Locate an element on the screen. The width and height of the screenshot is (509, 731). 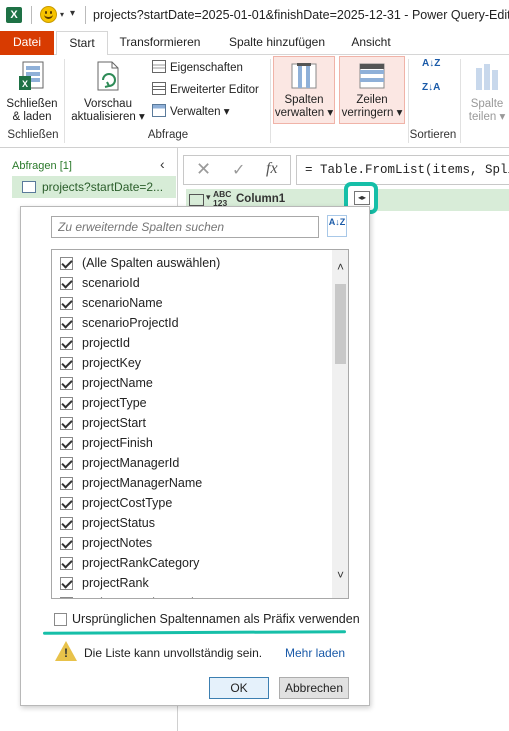
tab-view: Ansicht is located at coordinates (371, 43).